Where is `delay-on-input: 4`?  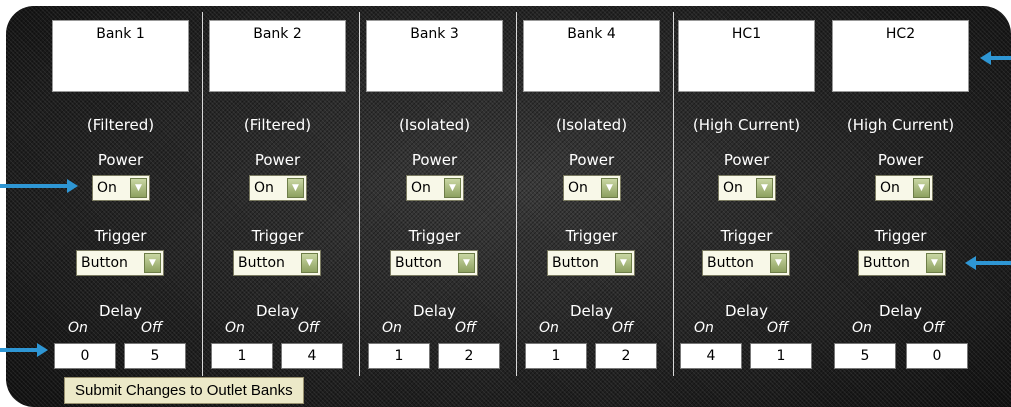
delay-on-input: 4 is located at coordinates (711, 356).